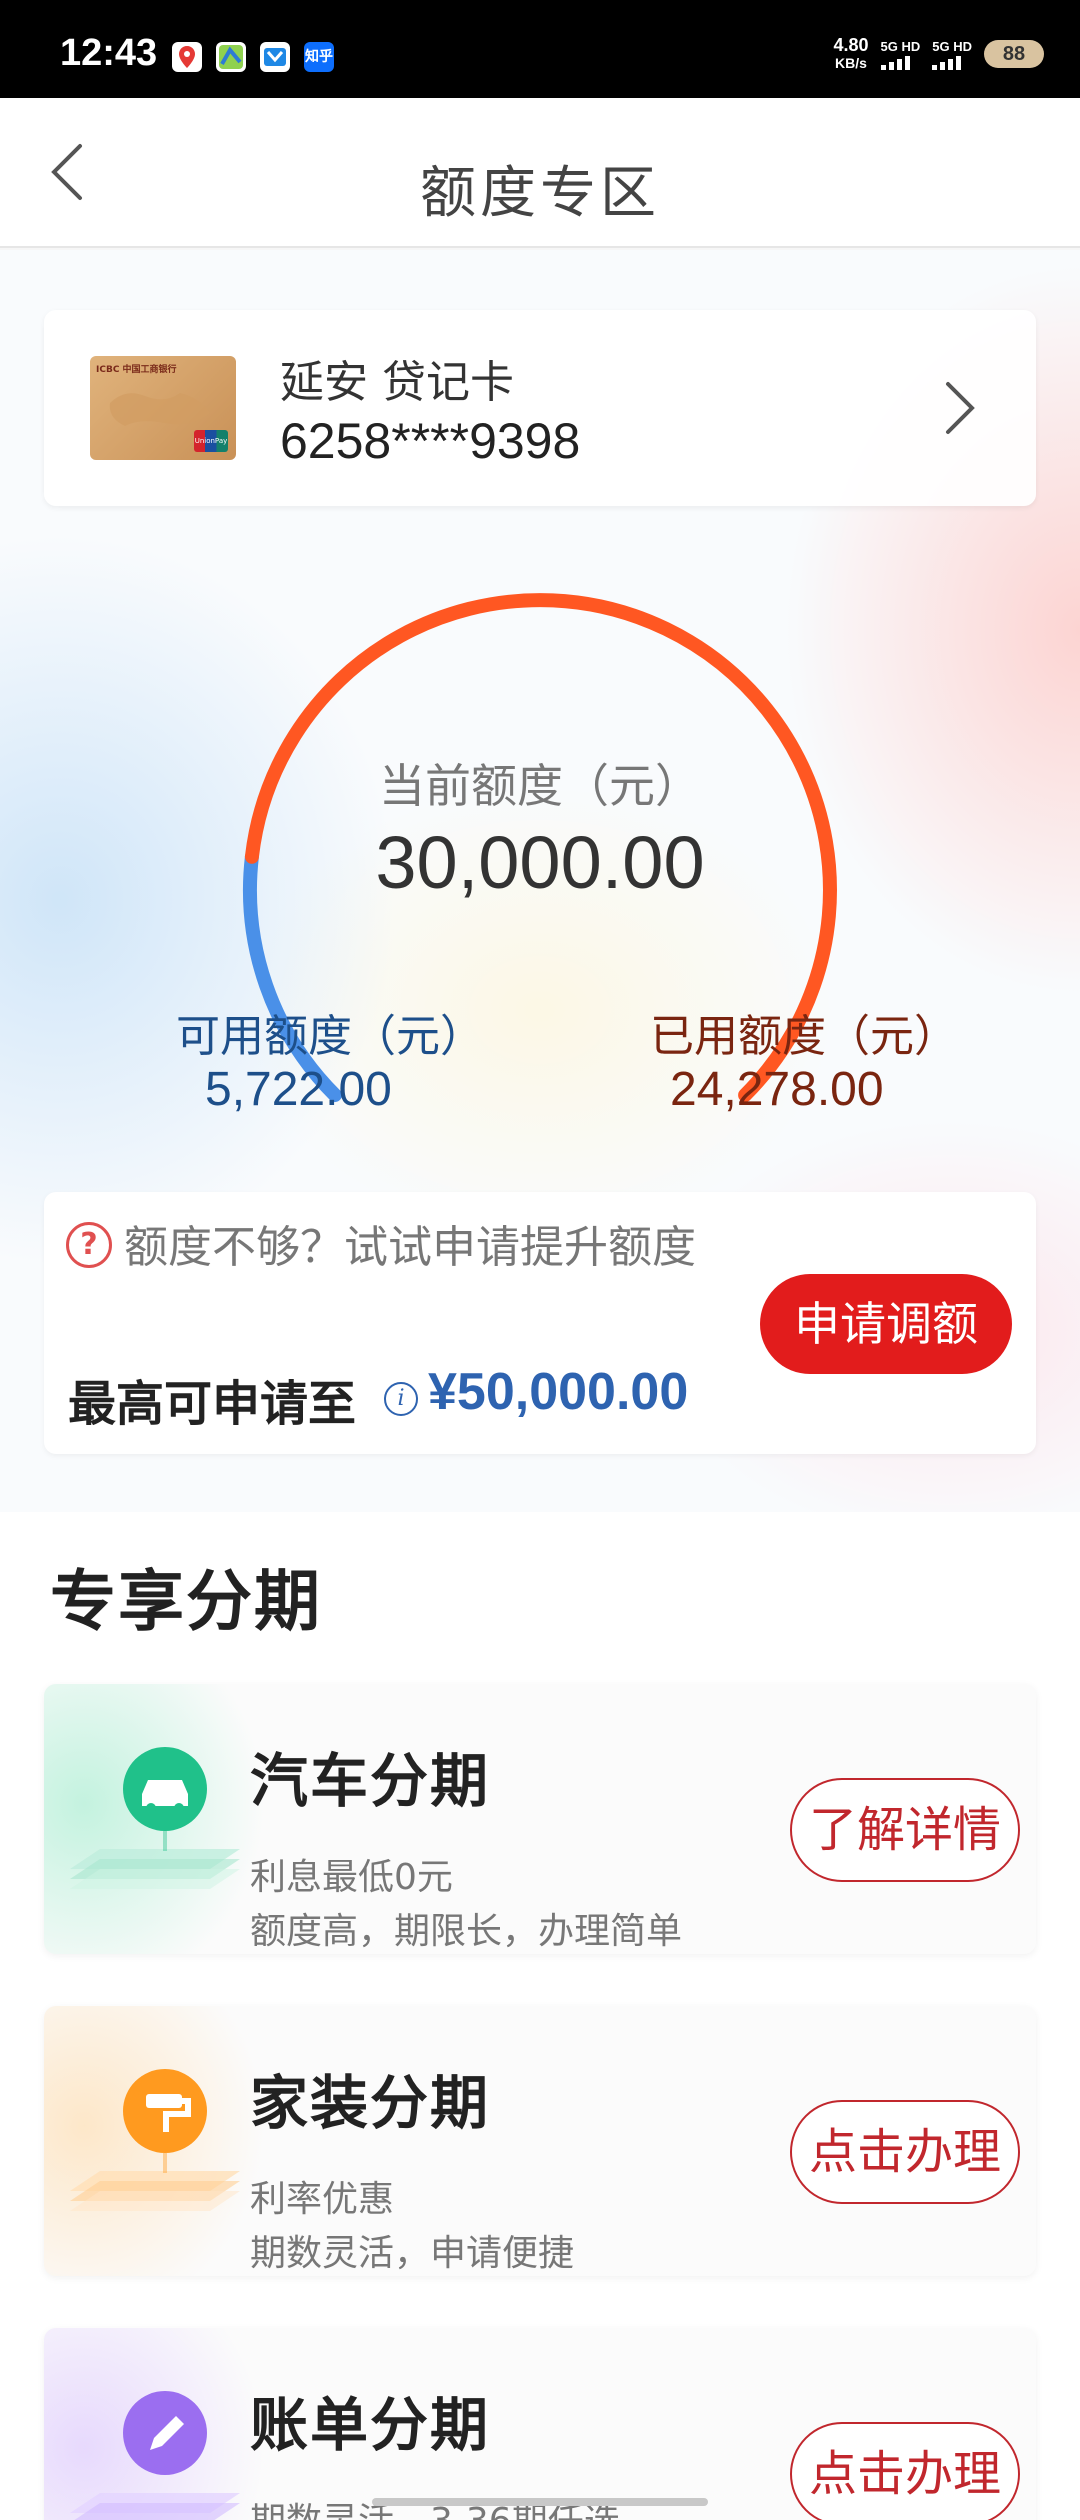  I want to click on installment-card-bill: 账单分期 期数灵活，3-36期任选 点击办理, so click(540, 2424).